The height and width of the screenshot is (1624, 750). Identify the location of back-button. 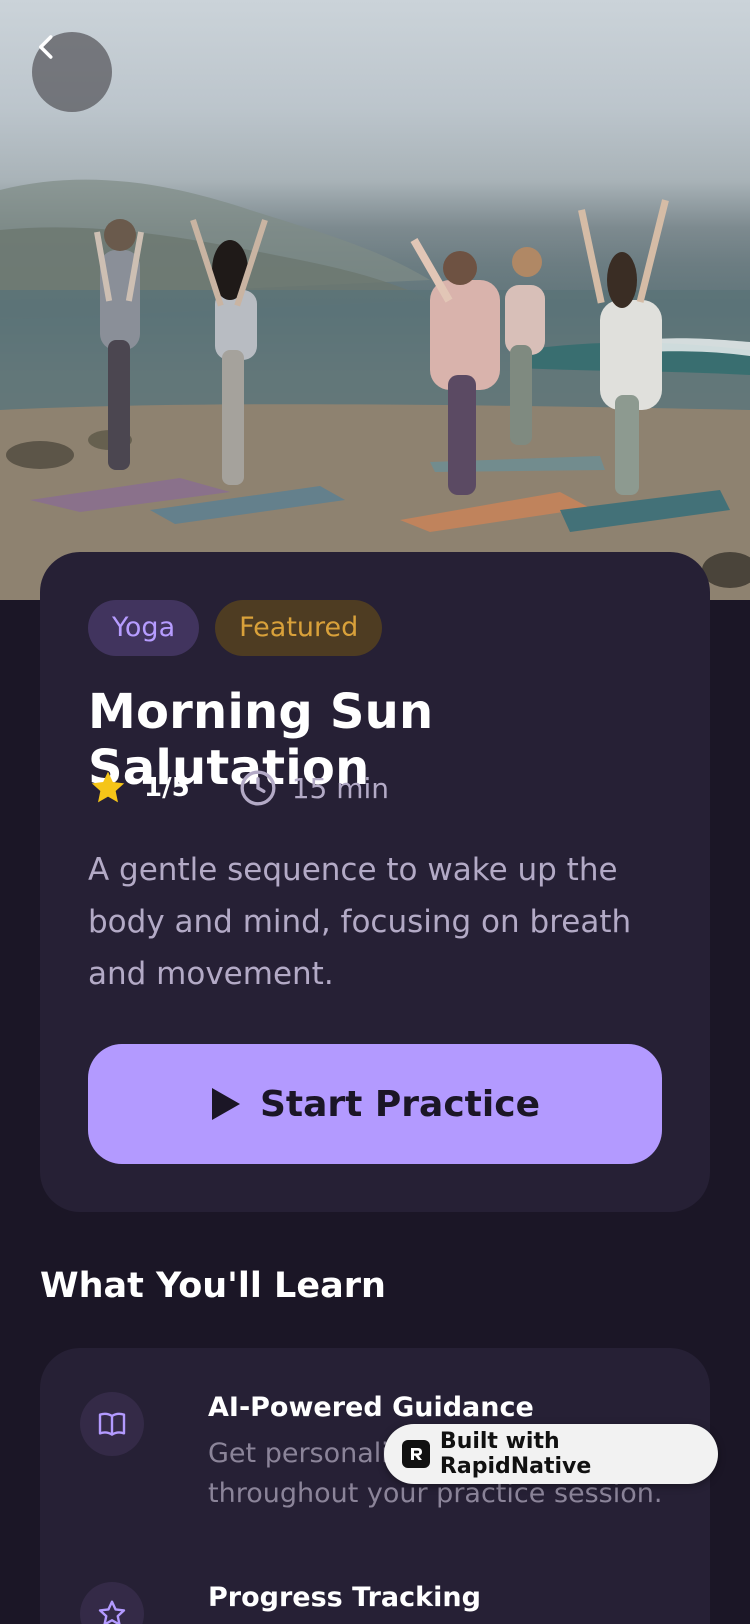
(72, 72).